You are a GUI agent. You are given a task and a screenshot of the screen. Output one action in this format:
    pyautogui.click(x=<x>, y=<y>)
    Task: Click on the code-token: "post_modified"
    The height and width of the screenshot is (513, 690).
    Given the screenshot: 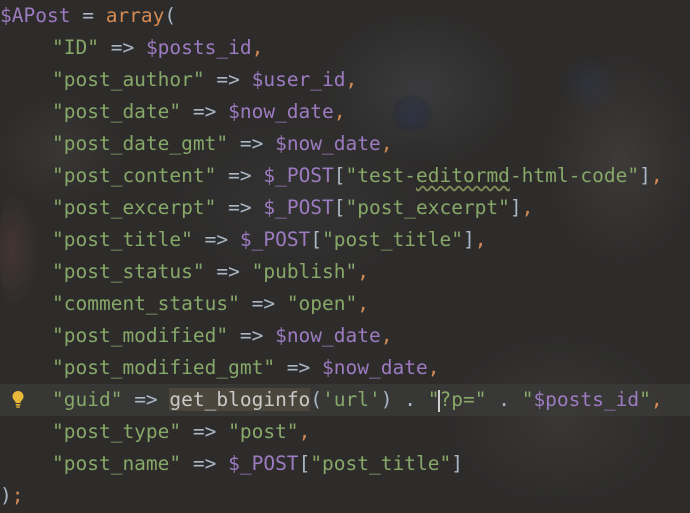 What is the action you would take?
    pyautogui.click(x=140, y=335)
    